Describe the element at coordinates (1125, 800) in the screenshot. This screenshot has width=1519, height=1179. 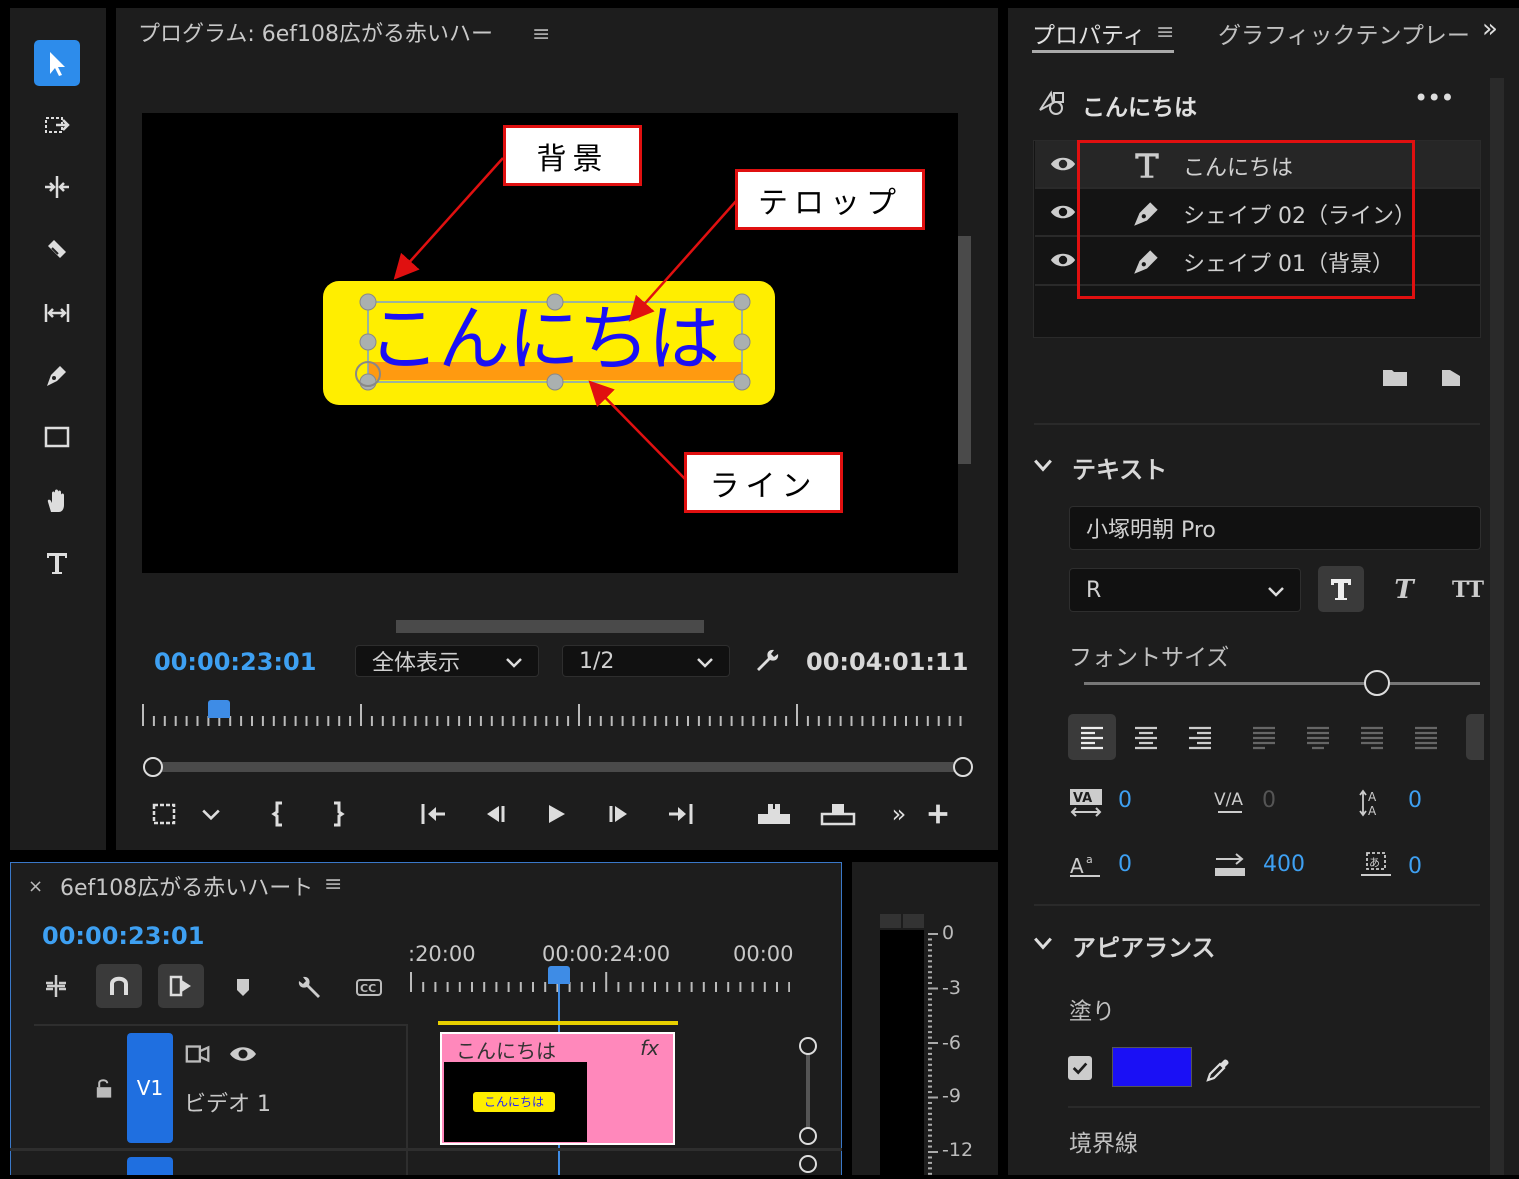
I see `kerning-value: 0` at that location.